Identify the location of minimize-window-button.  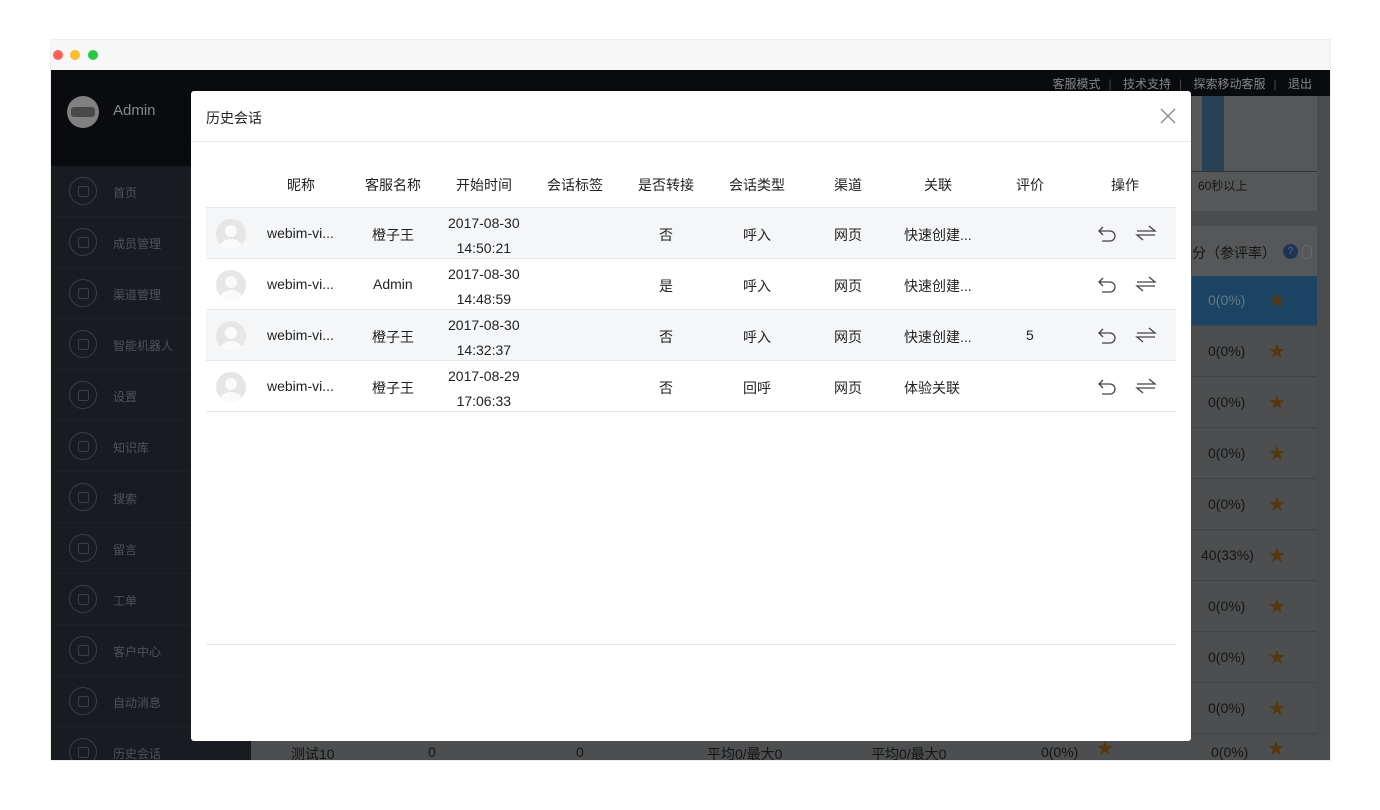
(75, 55).